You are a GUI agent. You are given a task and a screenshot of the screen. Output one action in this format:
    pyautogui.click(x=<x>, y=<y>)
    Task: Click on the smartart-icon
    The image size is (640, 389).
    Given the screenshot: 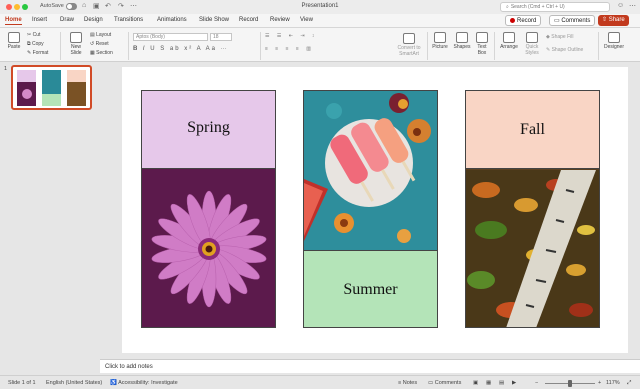 What is the action you would take?
    pyautogui.click(x=409, y=38)
    